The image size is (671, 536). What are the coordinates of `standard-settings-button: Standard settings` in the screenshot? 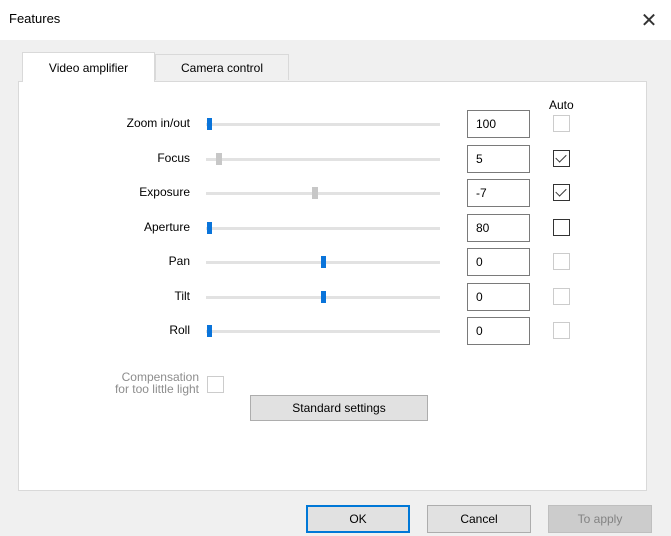 It's located at (339, 408).